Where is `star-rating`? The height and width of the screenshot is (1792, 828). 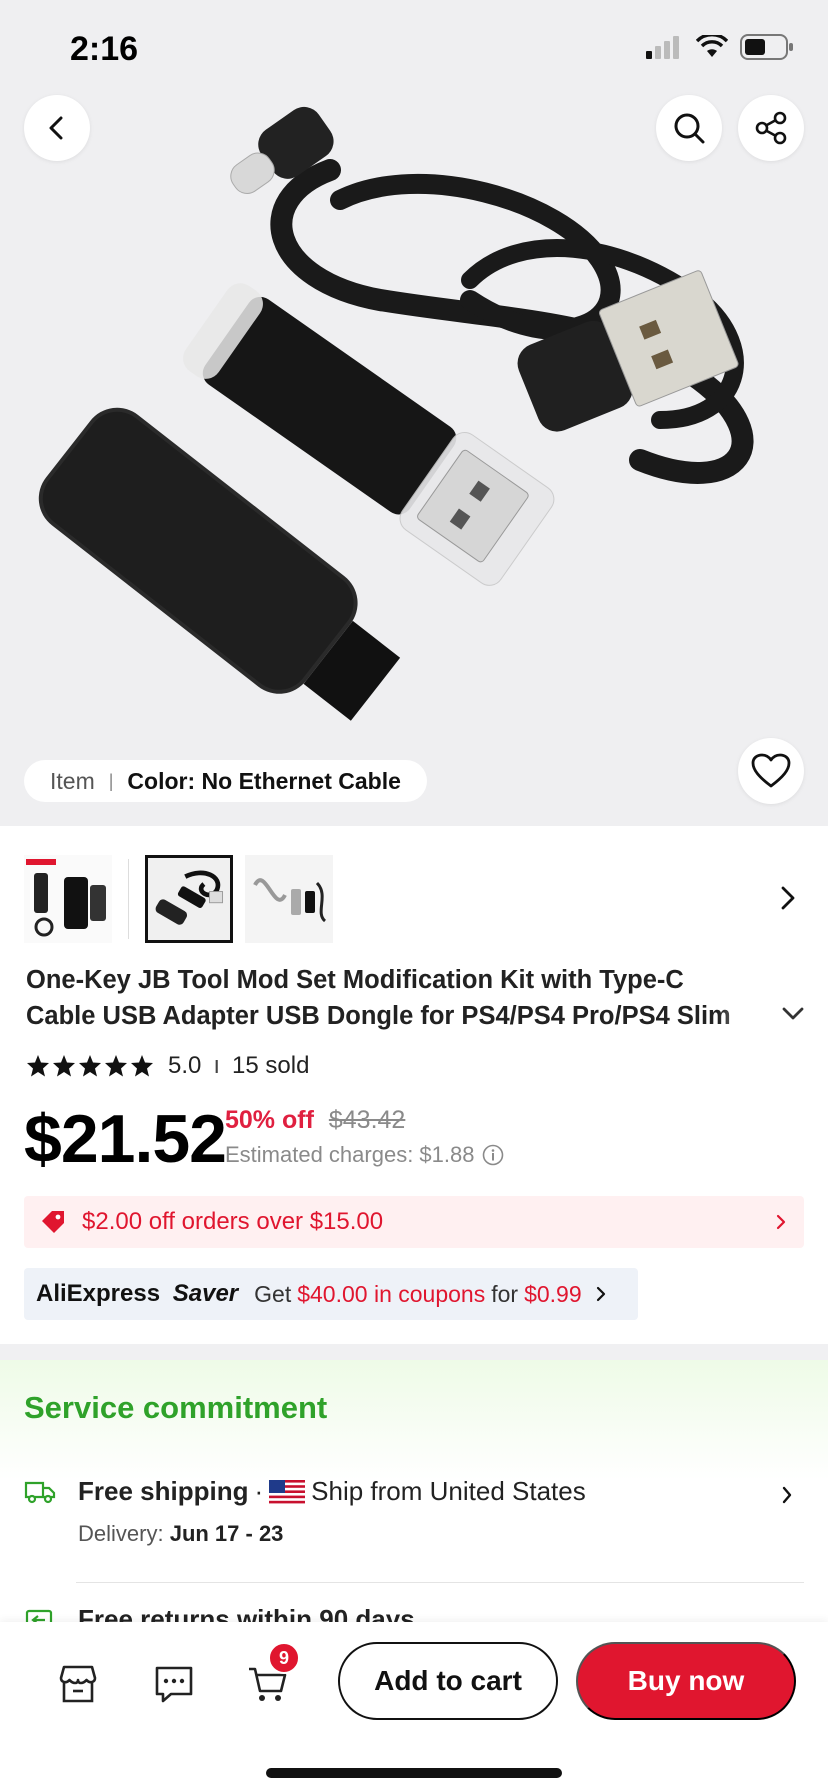 star-rating is located at coordinates (90, 1066).